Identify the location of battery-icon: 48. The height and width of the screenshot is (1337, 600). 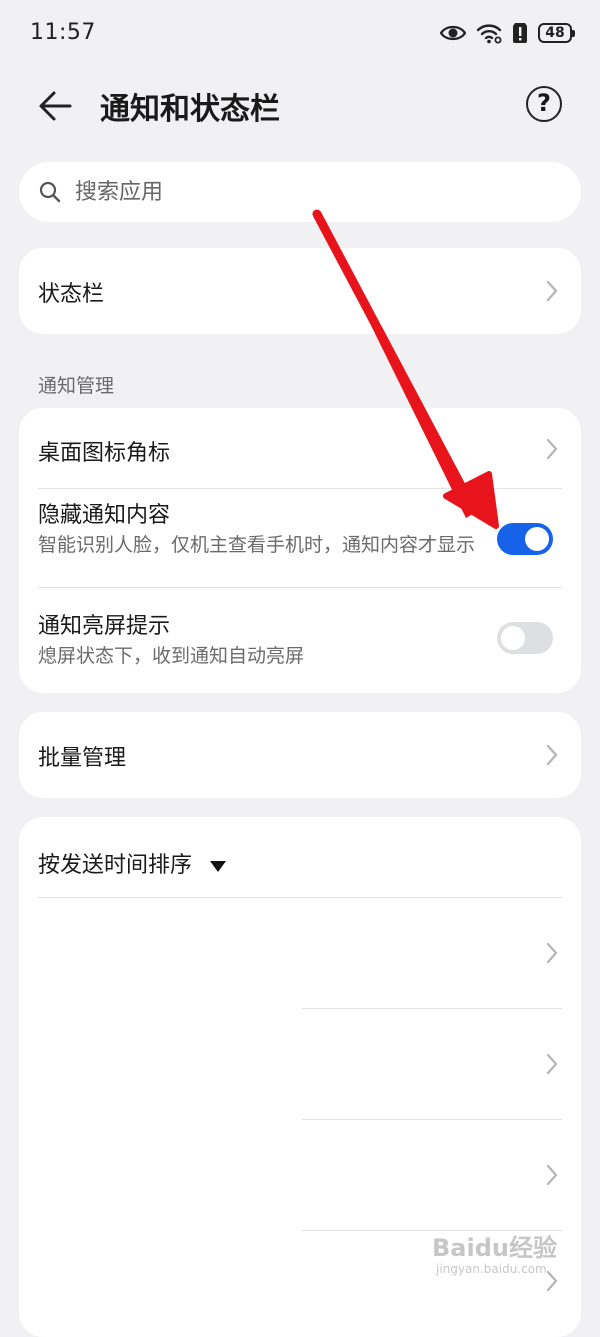
(556, 33).